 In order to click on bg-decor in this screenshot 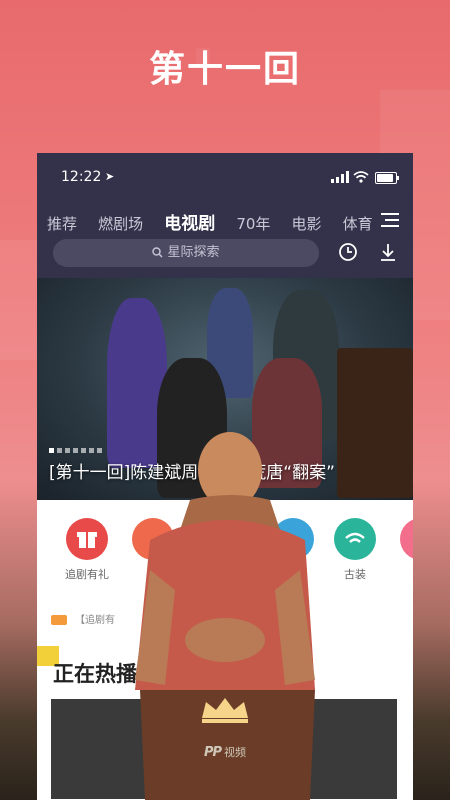, I will do `click(18, 300)`.